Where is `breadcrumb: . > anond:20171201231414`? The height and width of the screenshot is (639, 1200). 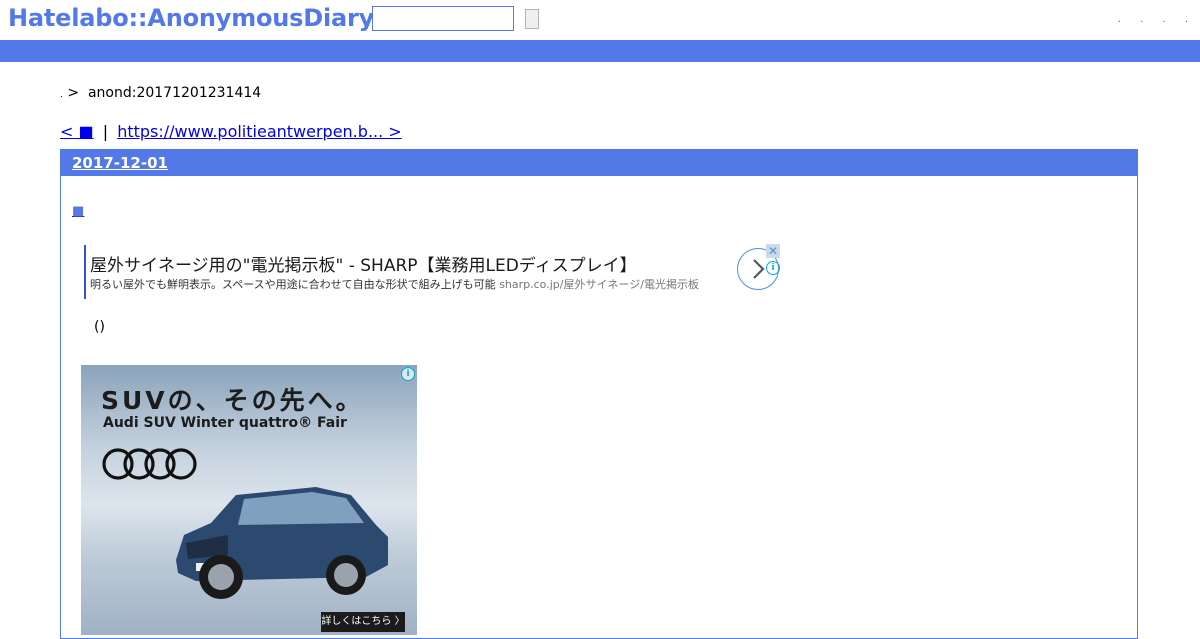 breadcrumb: . > anond:20171201231414 is located at coordinates (160, 93).